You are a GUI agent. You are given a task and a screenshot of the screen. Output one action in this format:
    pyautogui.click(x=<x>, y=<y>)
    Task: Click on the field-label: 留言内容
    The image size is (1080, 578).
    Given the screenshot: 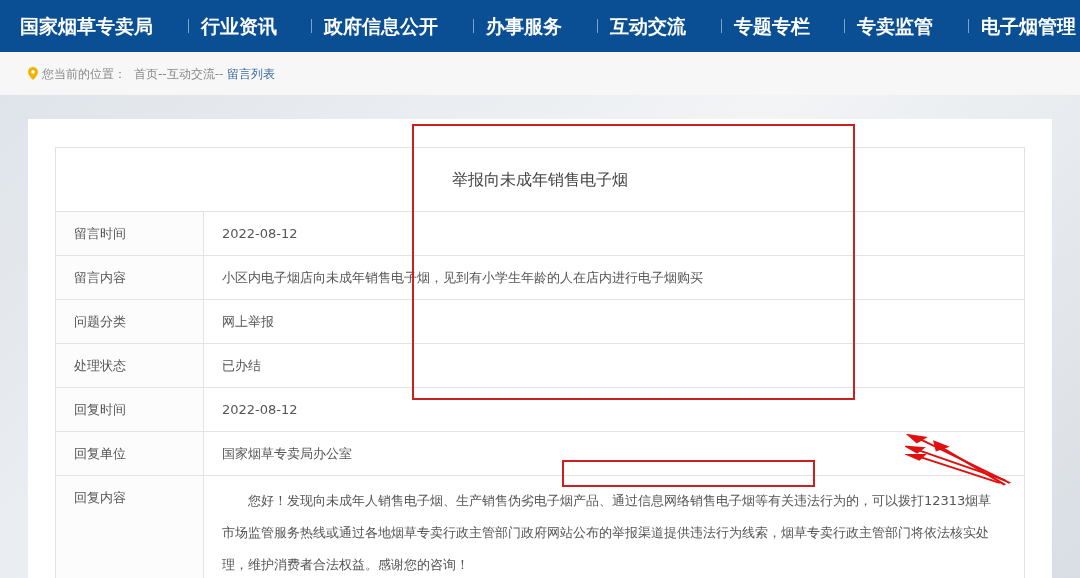 What is the action you would take?
    pyautogui.click(x=100, y=278)
    